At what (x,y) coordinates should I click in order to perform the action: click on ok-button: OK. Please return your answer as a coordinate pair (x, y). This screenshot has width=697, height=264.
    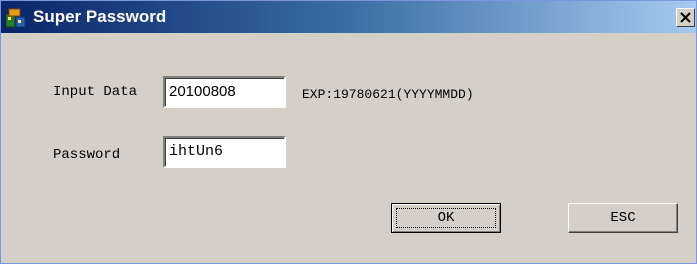
    Looking at the image, I should click on (446, 218).